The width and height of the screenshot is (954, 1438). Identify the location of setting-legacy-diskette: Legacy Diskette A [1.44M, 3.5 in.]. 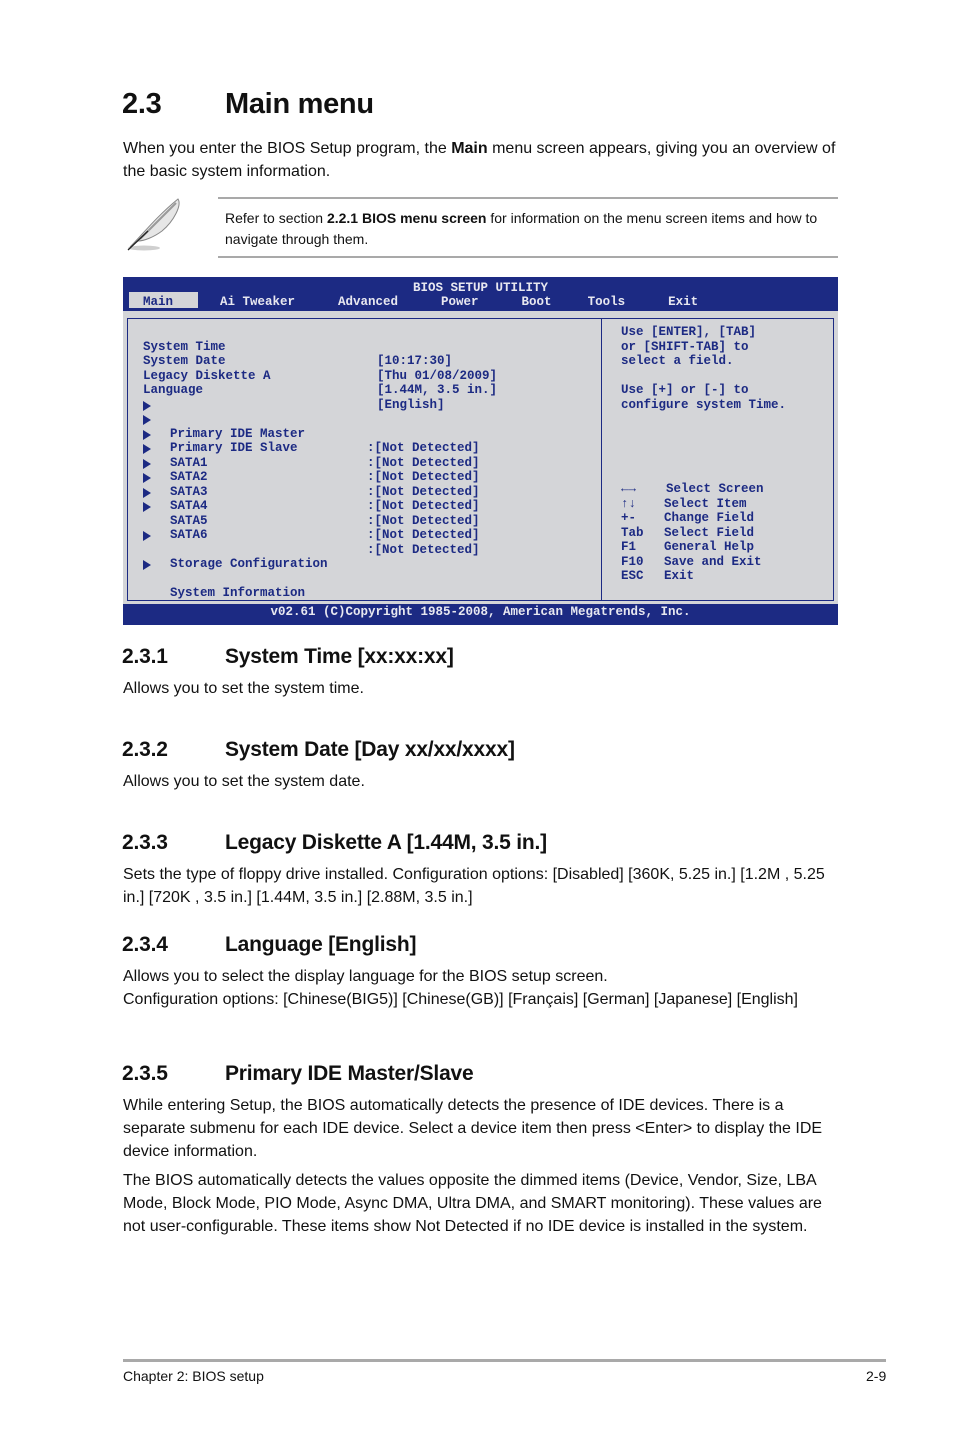
(312, 376).